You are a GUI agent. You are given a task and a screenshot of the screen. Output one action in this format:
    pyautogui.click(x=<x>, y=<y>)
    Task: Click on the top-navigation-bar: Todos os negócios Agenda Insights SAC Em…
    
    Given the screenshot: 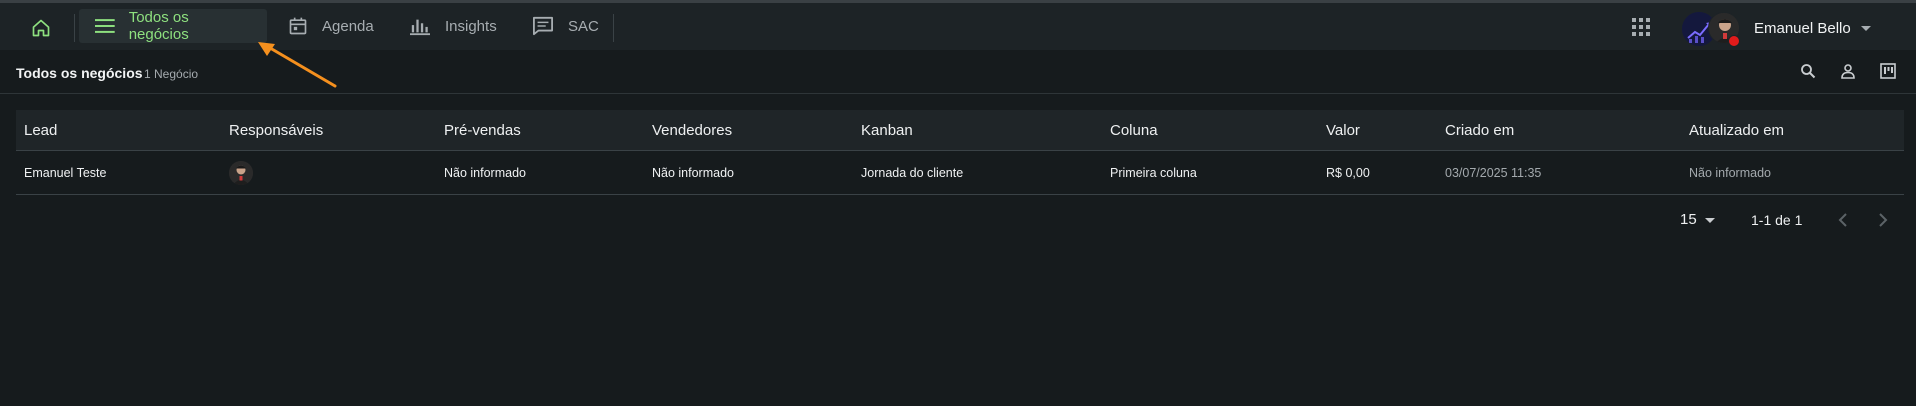 What is the action you would take?
    pyautogui.click(x=958, y=26)
    